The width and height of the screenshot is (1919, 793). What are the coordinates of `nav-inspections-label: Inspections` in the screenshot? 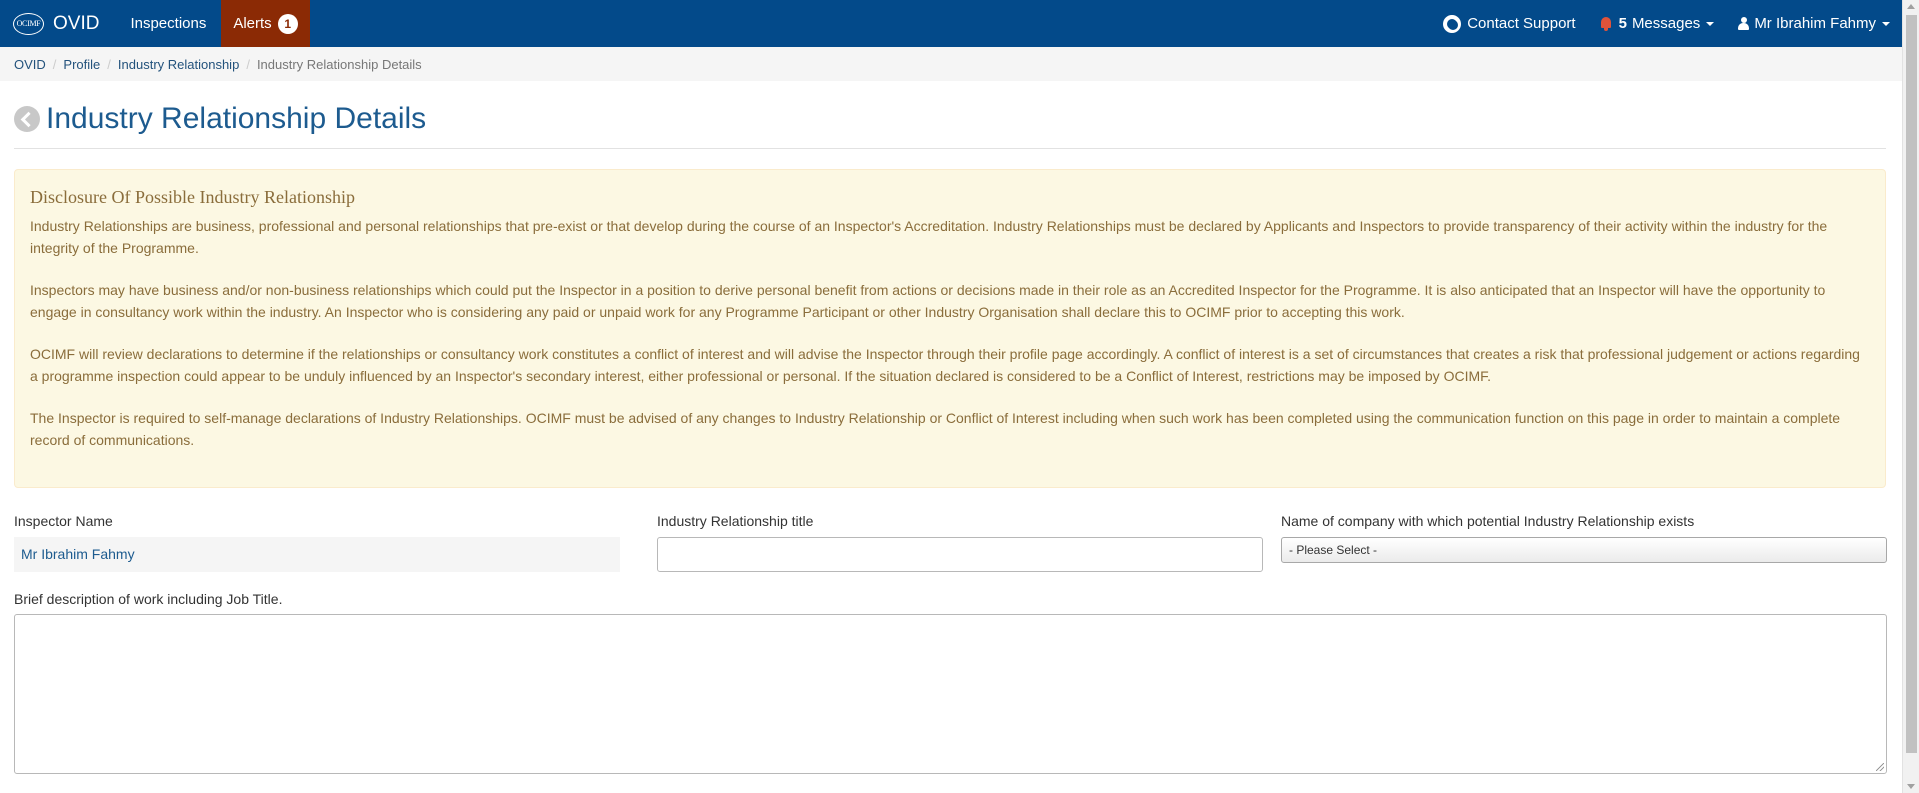 It's located at (168, 23).